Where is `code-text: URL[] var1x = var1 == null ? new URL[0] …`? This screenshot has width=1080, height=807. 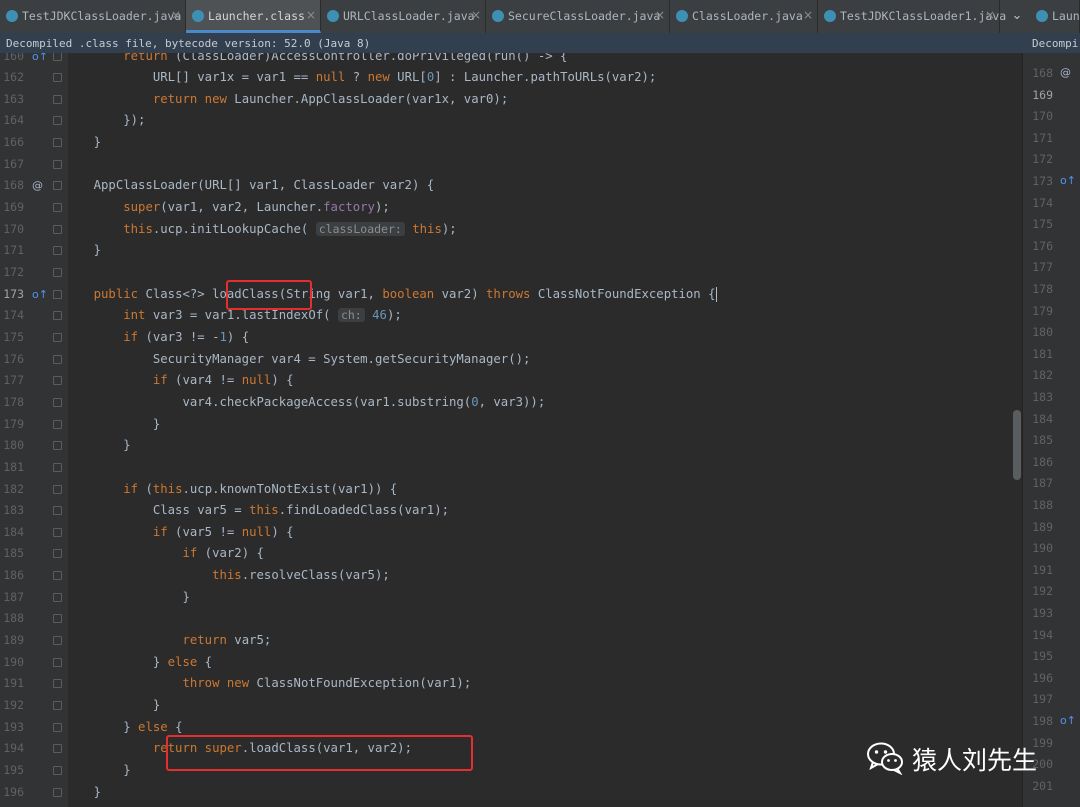
code-text: URL[] var1x = var1 == null ? new URL[0] … is located at coordinates (360, 78).